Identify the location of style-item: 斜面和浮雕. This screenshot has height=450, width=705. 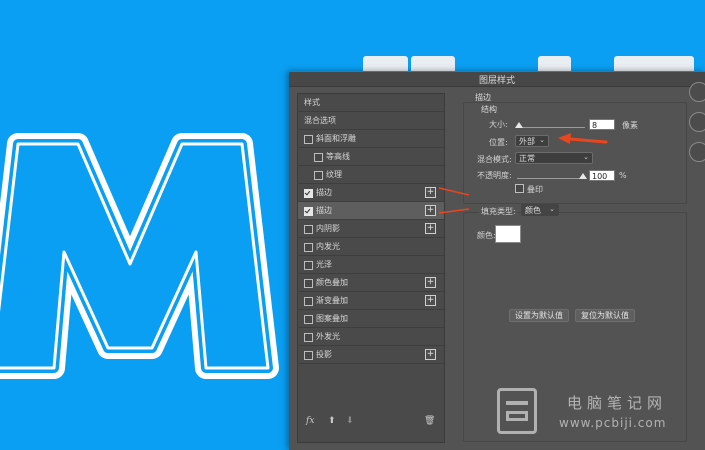
(371, 139).